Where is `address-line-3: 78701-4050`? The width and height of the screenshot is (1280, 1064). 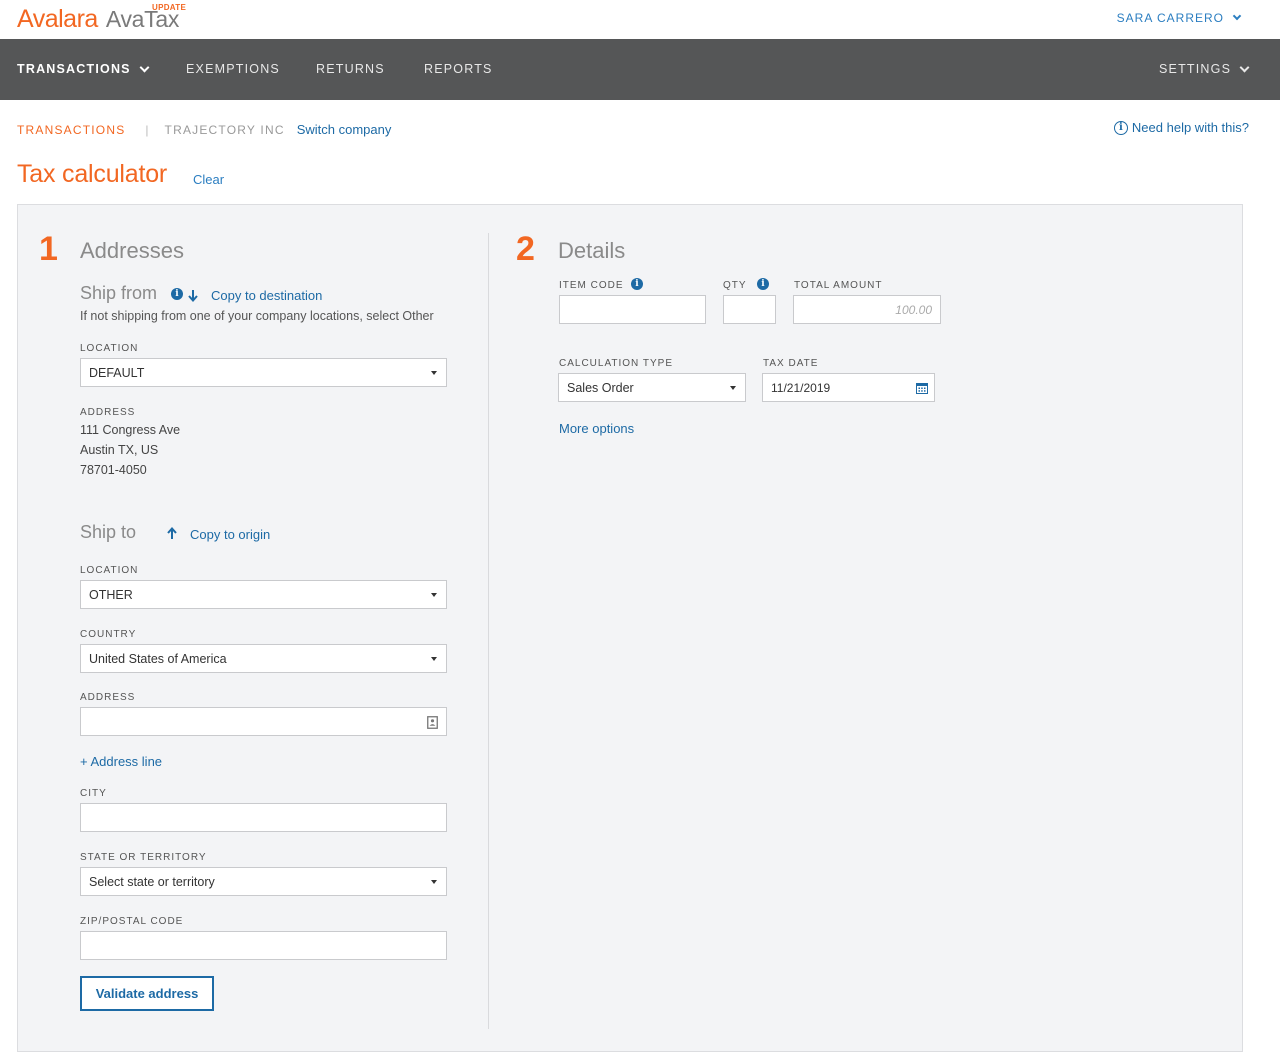
address-line-3: 78701-4050 is located at coordinates (113, 470).